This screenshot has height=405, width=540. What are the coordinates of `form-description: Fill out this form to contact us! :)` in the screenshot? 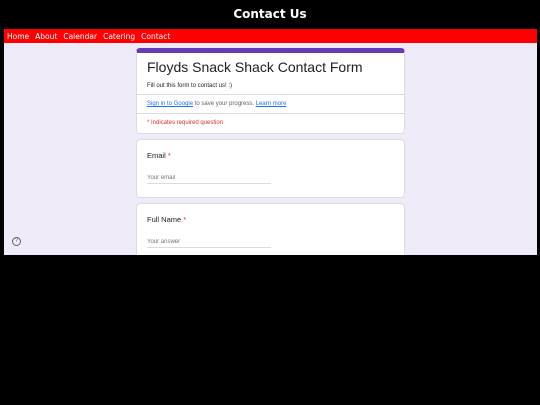 It's located at (190, 86).